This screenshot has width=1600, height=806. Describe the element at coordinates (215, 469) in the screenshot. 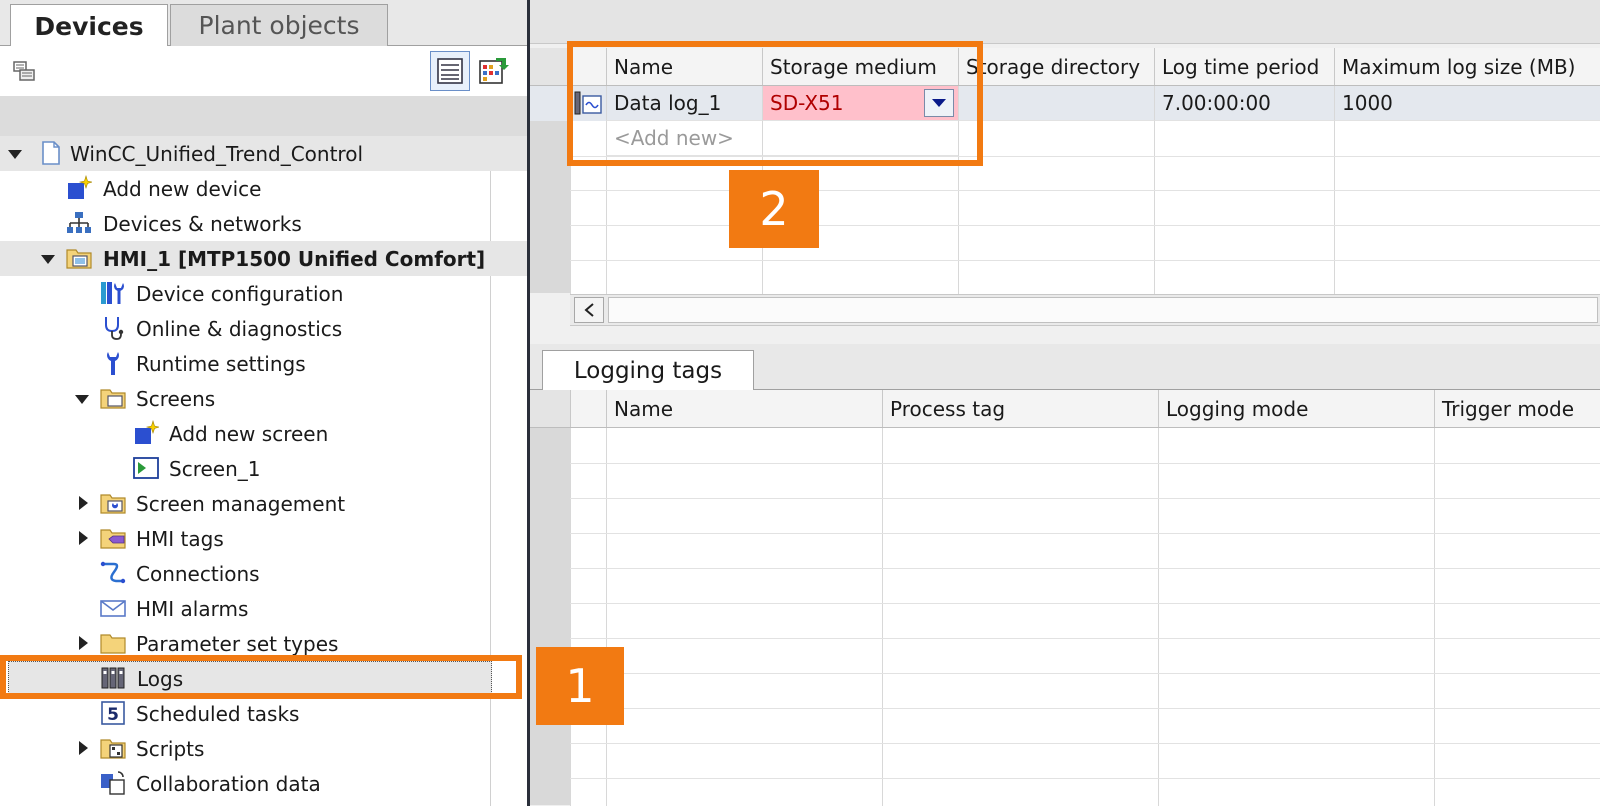

I see `tree-item-label: Screen_1` at that location.